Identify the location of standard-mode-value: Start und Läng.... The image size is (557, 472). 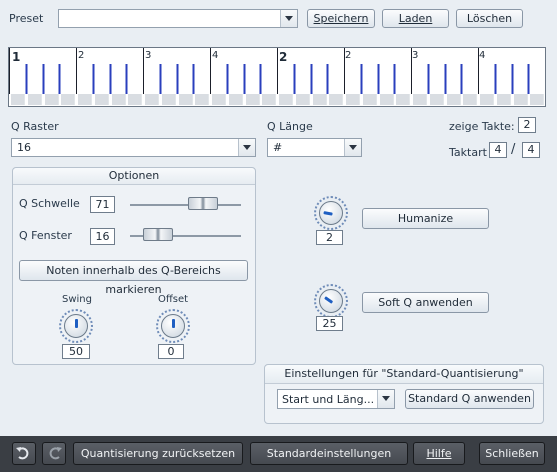
(328, 399).